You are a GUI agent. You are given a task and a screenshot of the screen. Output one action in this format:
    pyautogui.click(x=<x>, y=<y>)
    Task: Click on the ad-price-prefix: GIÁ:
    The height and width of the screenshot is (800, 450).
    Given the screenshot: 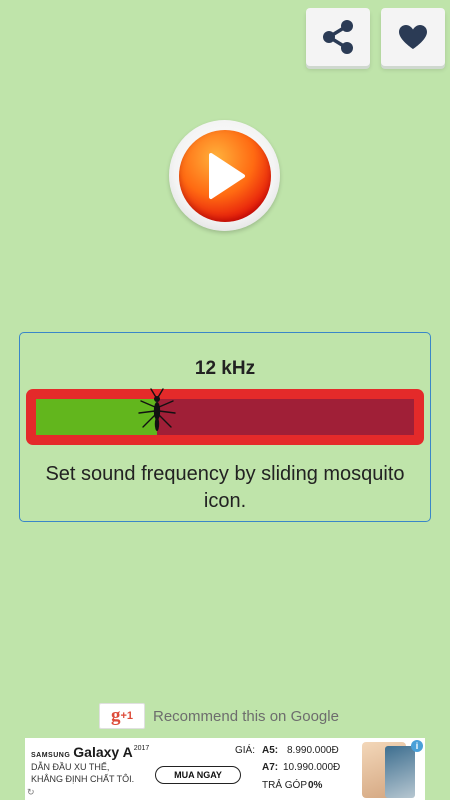 What is the action you would take?
    pyautogui.click(x=245, y=750)
    